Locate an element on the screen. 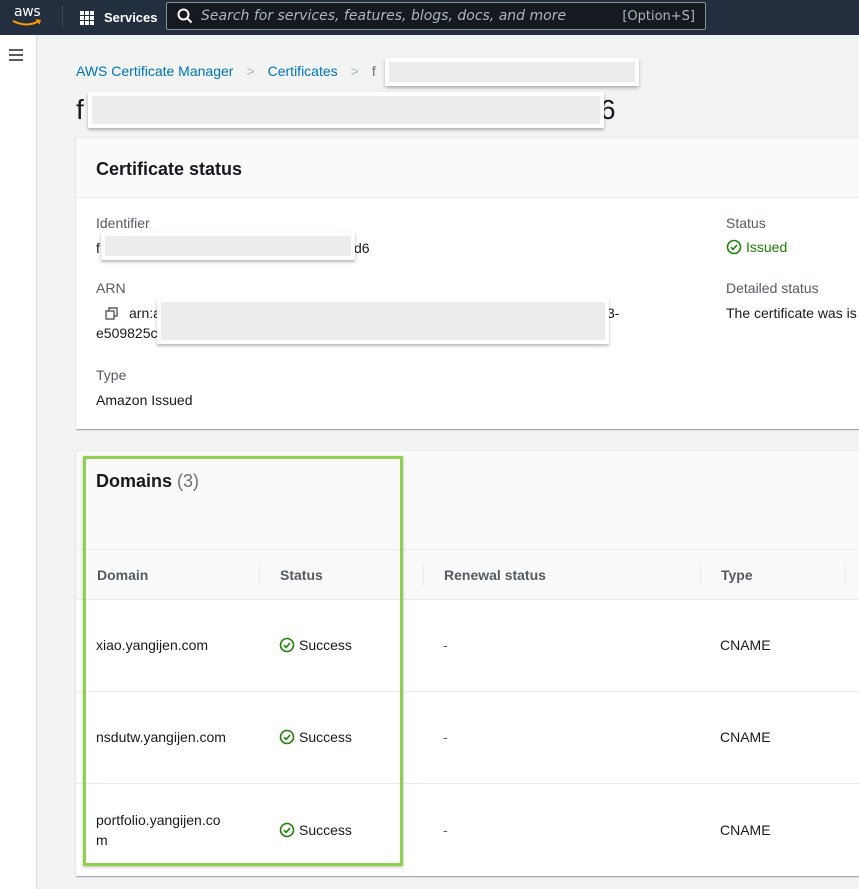  search-shortcut-hint: [Option+S] is located at coordinates (658, 16).